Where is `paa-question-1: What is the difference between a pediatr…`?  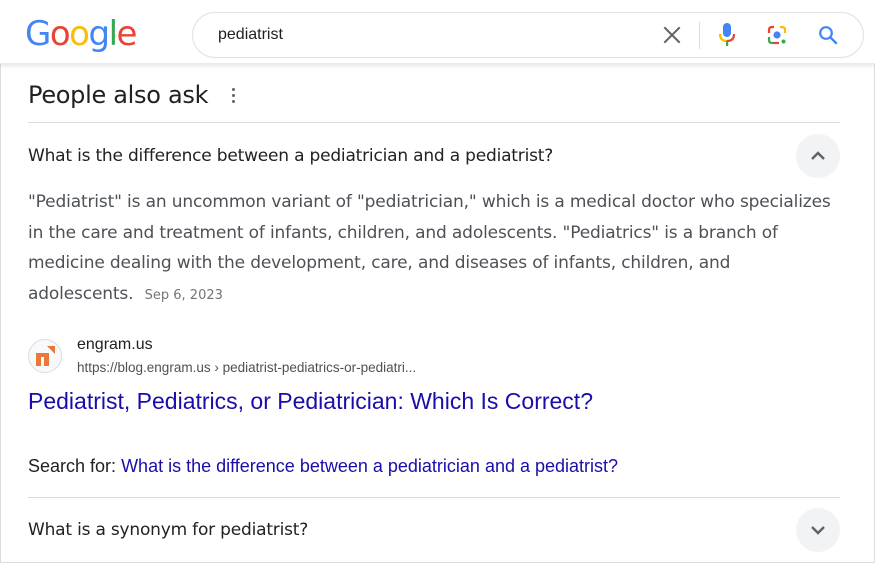 paa-question-1: What is the difference between a pediatr… is located at coordinates (434, 156).